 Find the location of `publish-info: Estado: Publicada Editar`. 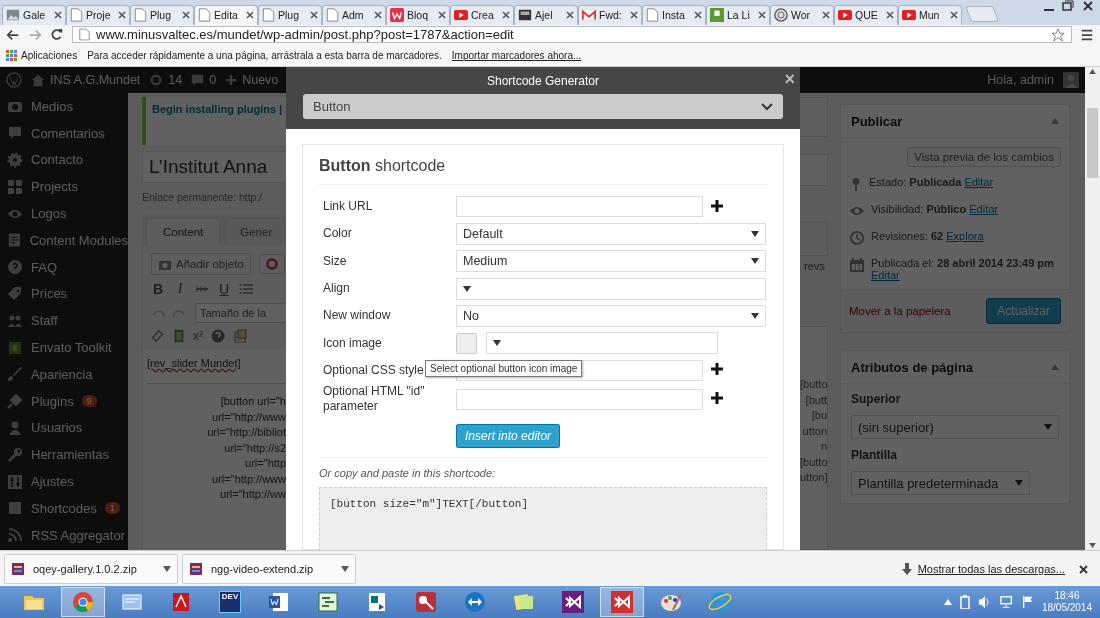

publish-info: Estado: Publicada Editar is located at coordinates (932, 182).